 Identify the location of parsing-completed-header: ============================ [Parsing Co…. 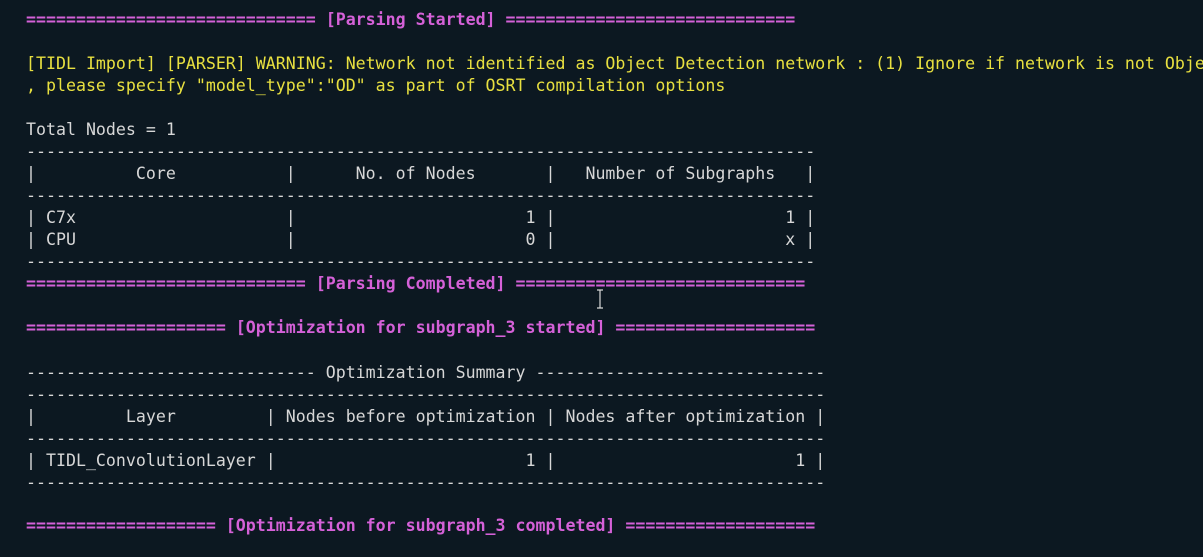
(416, 283).